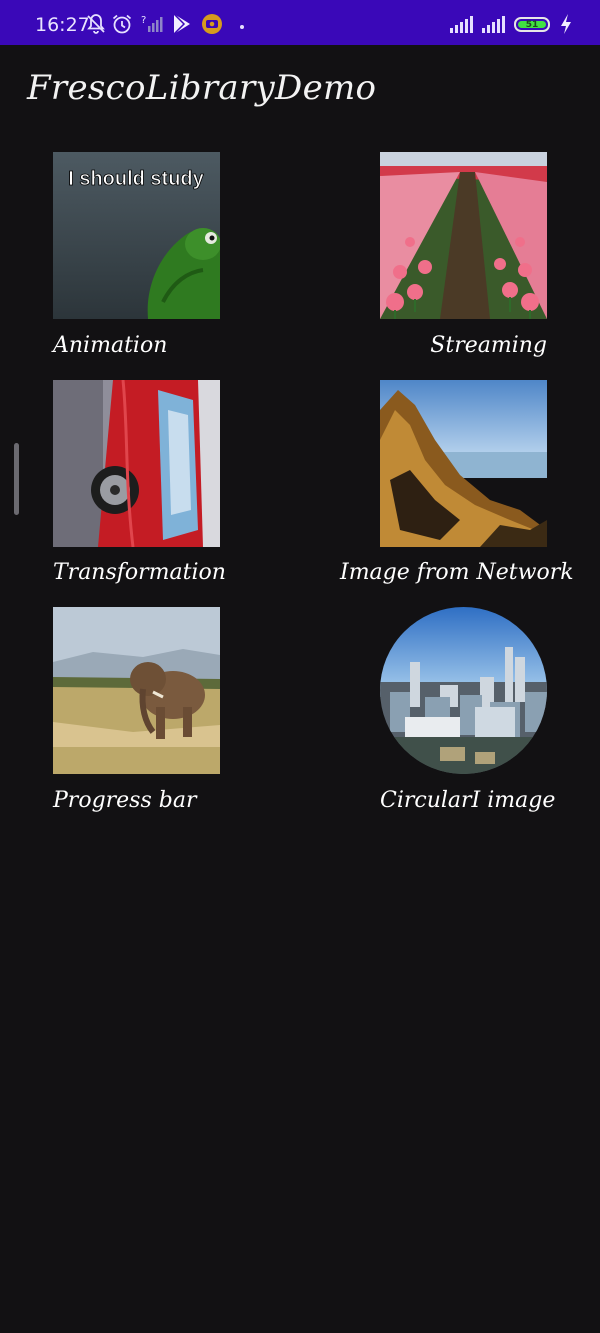  Describe the element at coordinates (96, 24) in the screenshot. I see `notifications-off-icon` at that location.